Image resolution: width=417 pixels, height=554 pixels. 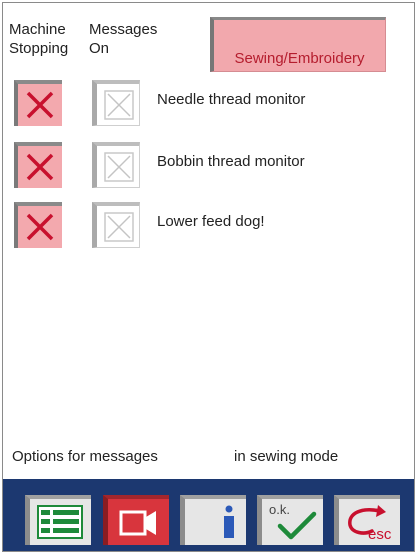 What do you see at coordinates (123, 39) in the screenshot?
I see `column-header-messages-on: Messages On` at bounding box center [123, 39].